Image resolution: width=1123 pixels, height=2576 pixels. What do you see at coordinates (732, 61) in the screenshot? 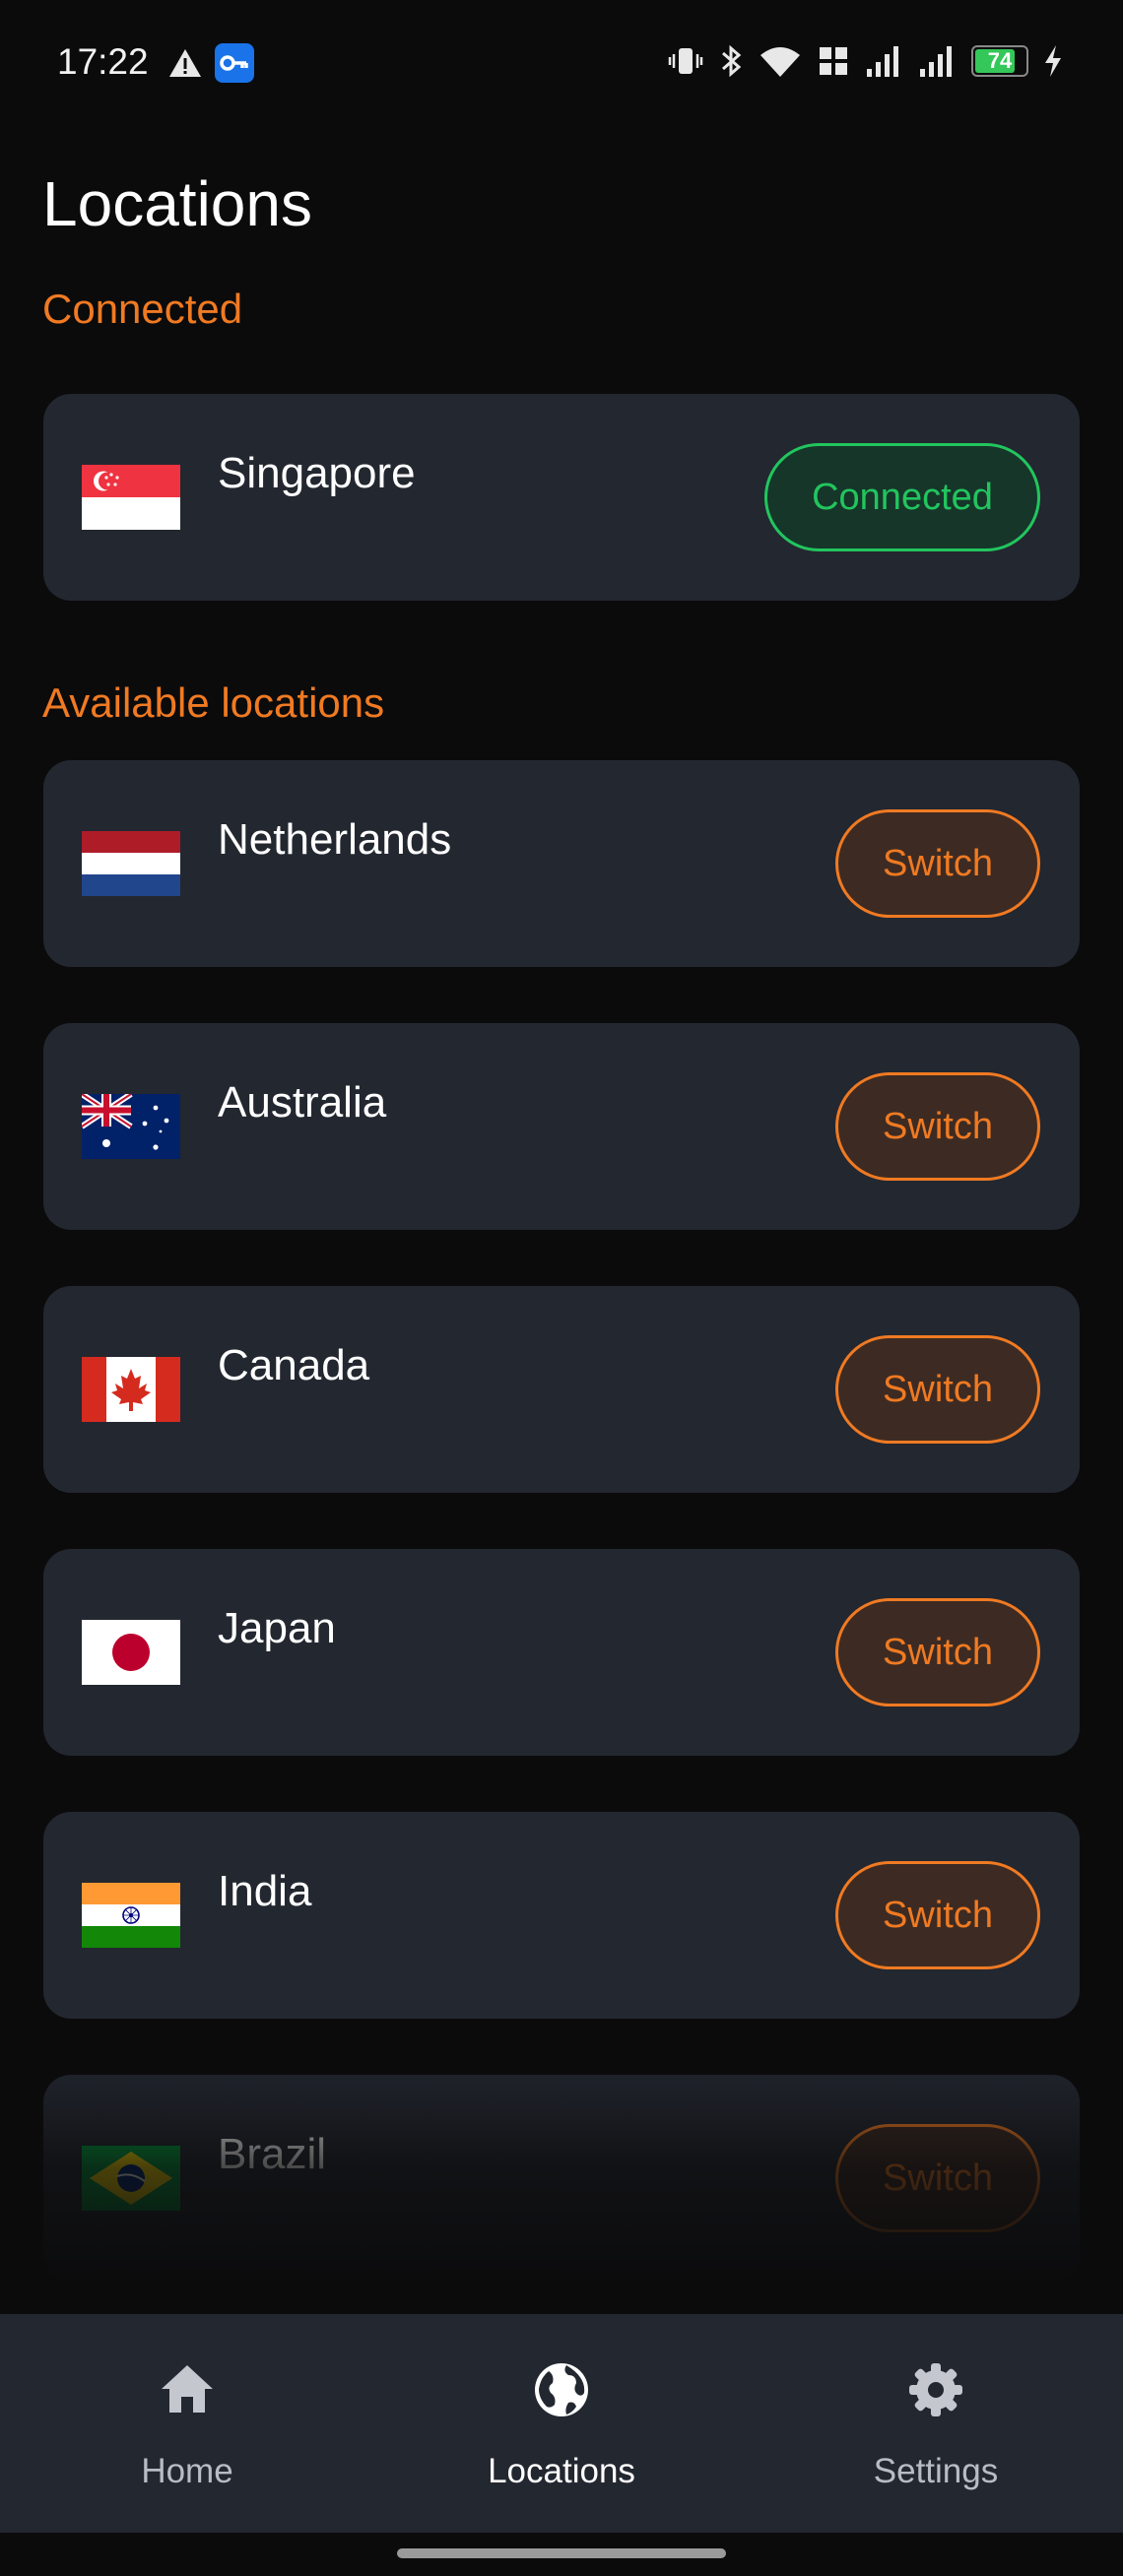
I see `bluetooth-icon` at bounding box center [732, 61].